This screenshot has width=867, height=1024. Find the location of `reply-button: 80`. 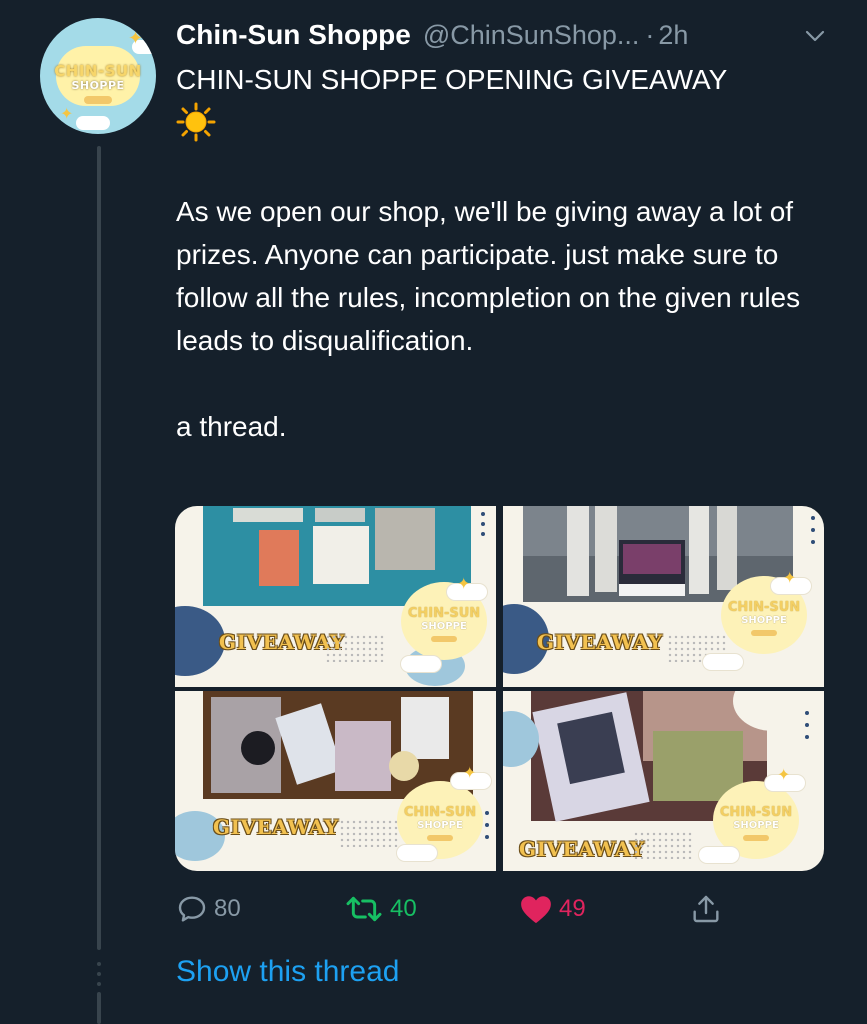

reply-button: 80 is located at coordinates (208, 909).